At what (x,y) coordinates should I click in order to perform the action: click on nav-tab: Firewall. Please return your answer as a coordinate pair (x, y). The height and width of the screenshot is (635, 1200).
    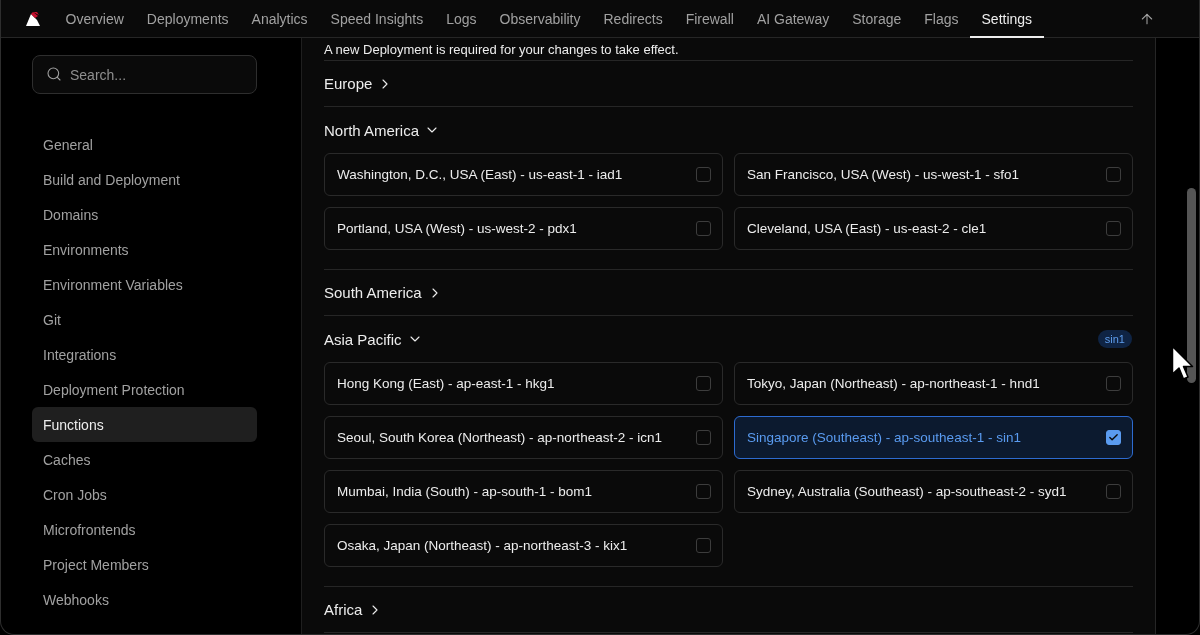
    Looking at the image, I should click on (710, 19).